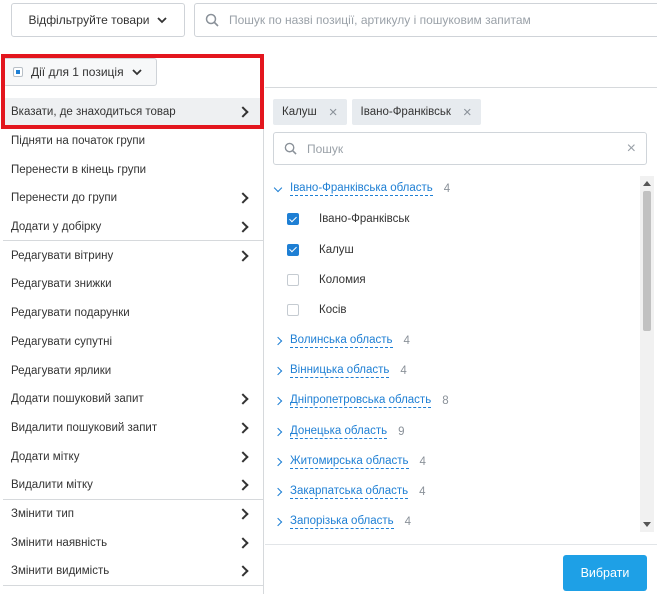 This screenshot has height=594, width=657. I want to click on menu-item-move-end: Перенести в кінець групи, so click(133, 169).